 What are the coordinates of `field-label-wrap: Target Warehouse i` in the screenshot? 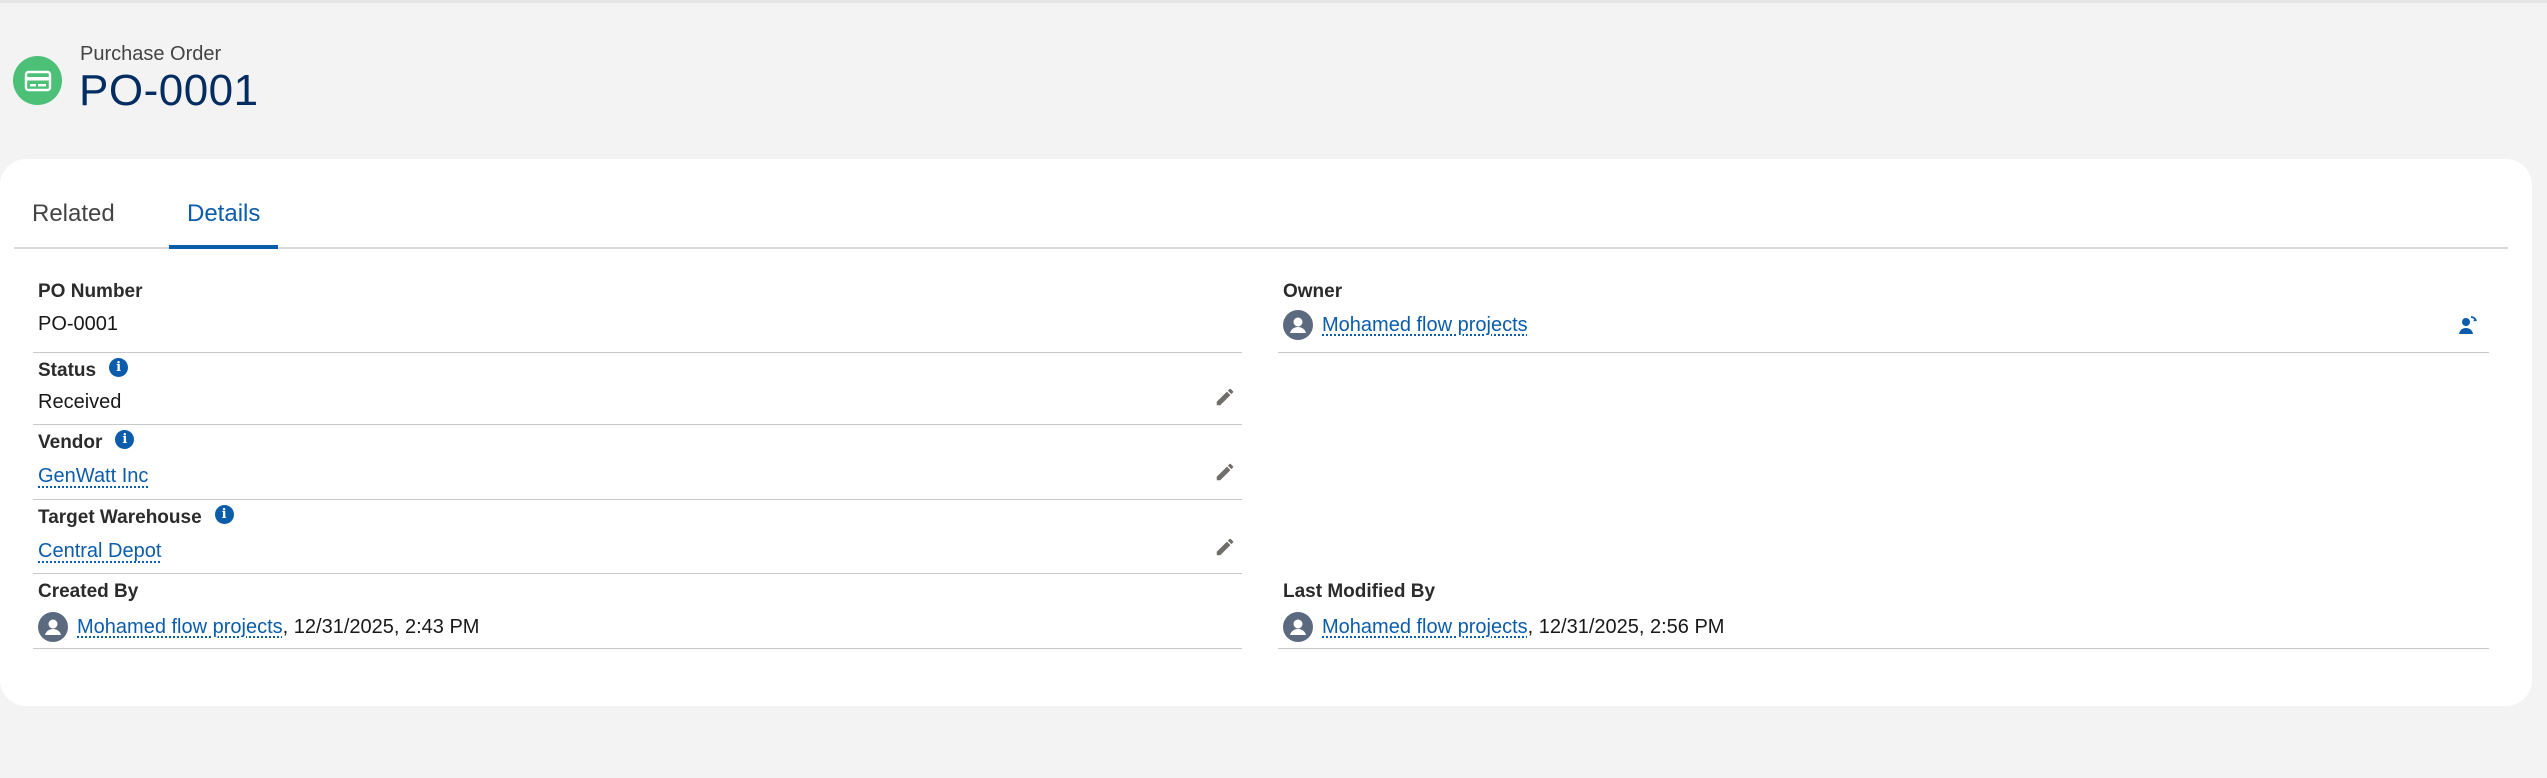 It's located at (136, 516).